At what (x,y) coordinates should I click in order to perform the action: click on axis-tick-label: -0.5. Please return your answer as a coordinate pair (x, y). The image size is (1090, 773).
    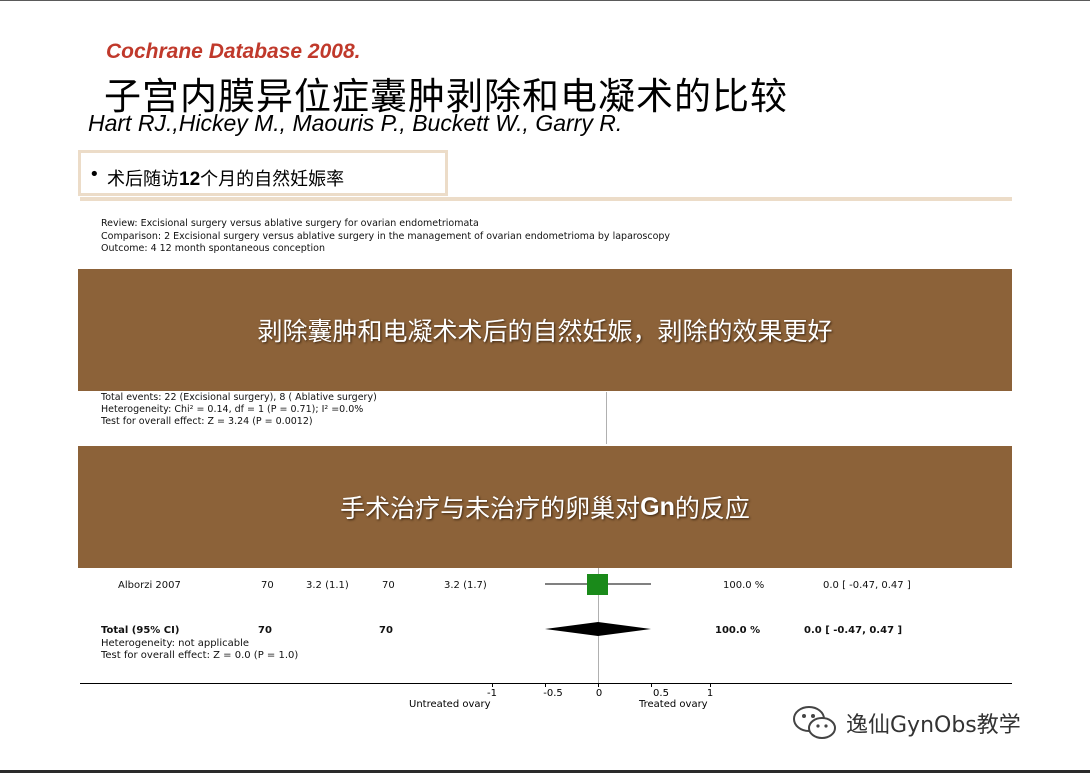
    Looking at the image, I should click on (553, 693).